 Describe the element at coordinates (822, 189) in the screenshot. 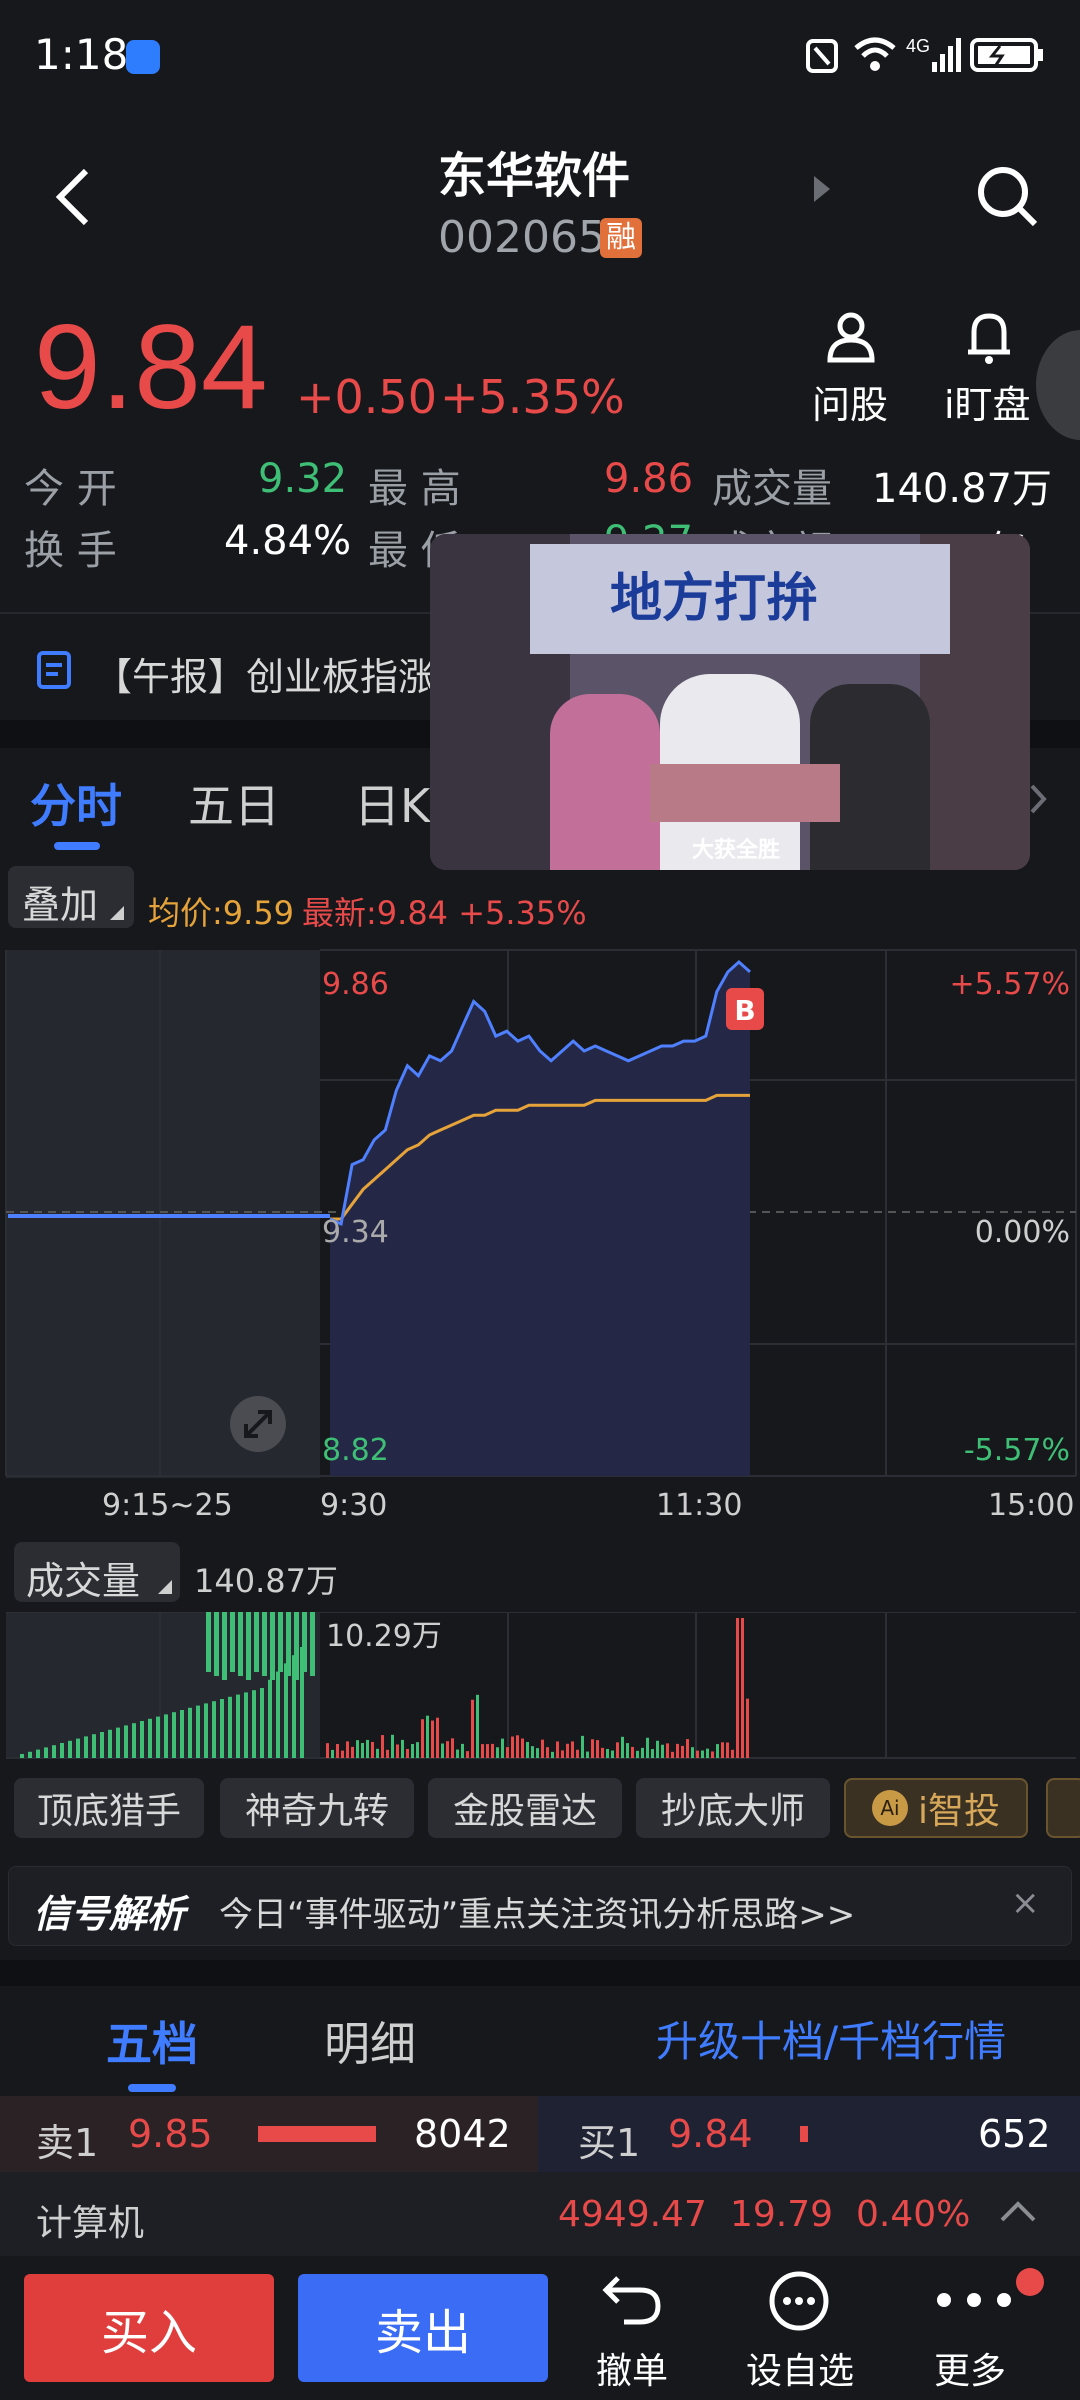

I see `next-stock-icon` at that location.